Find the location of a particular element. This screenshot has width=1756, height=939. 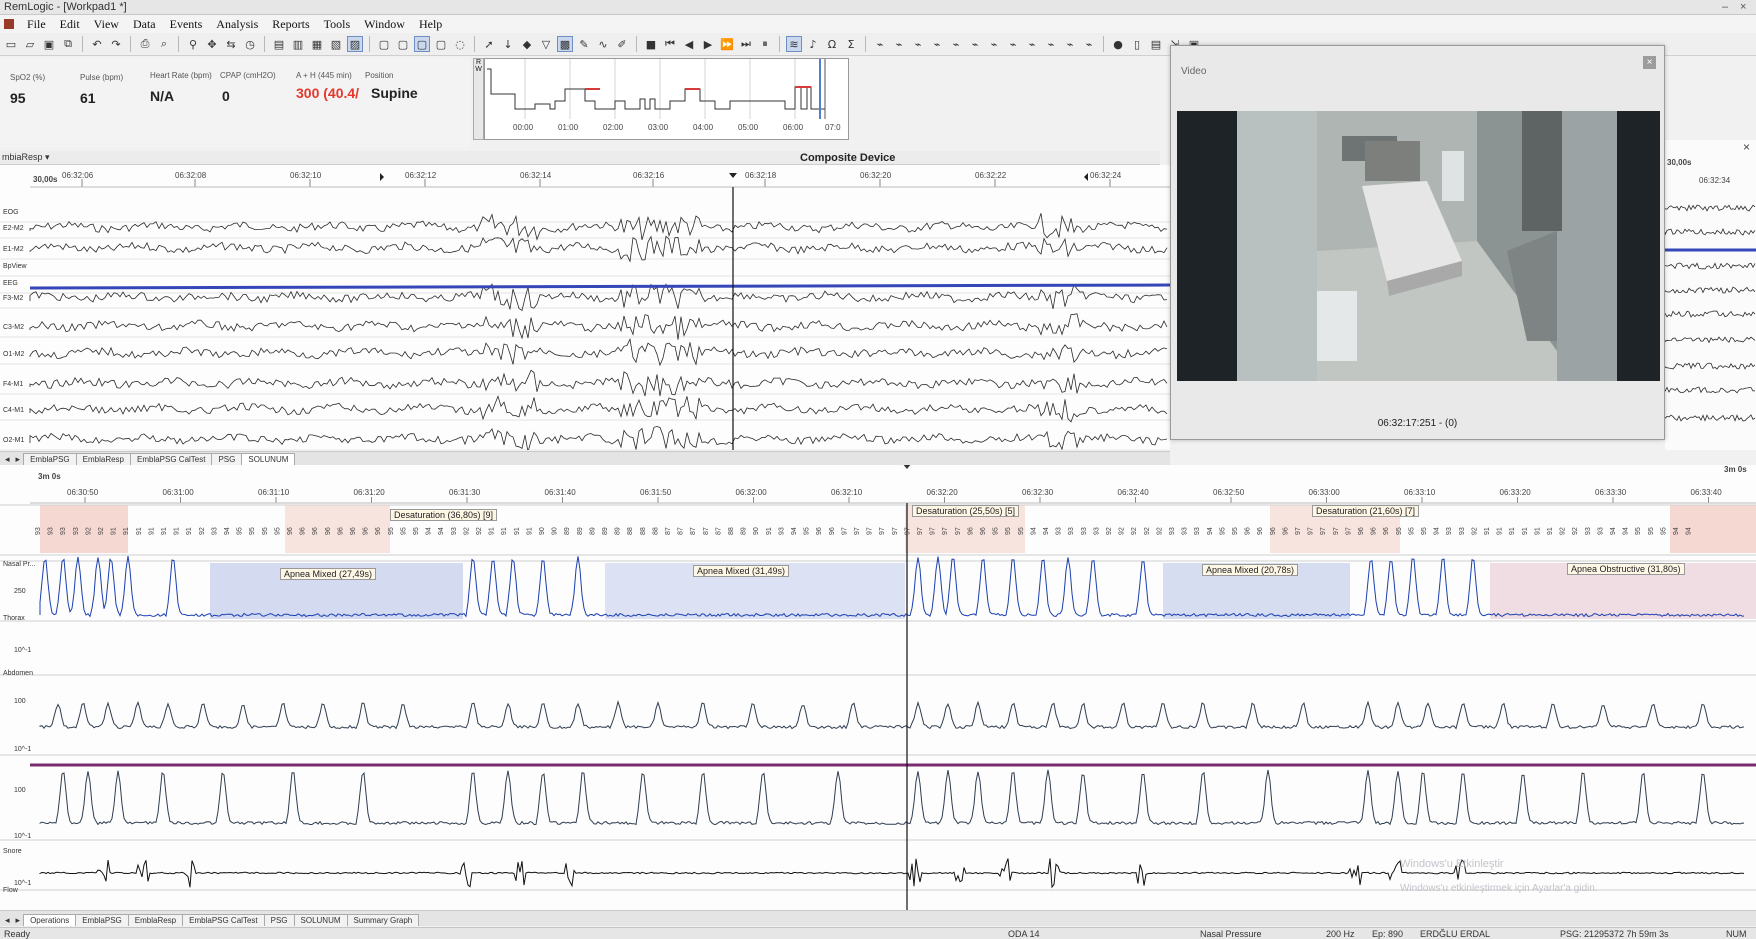

save-icon: ▣ is located at coordinates (49, 44).